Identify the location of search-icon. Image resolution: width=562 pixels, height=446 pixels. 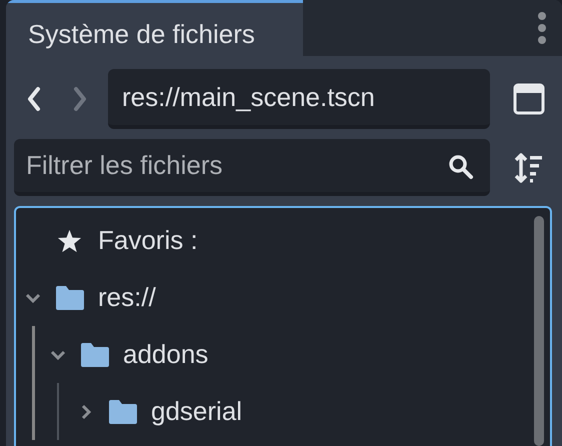
(461, 167).